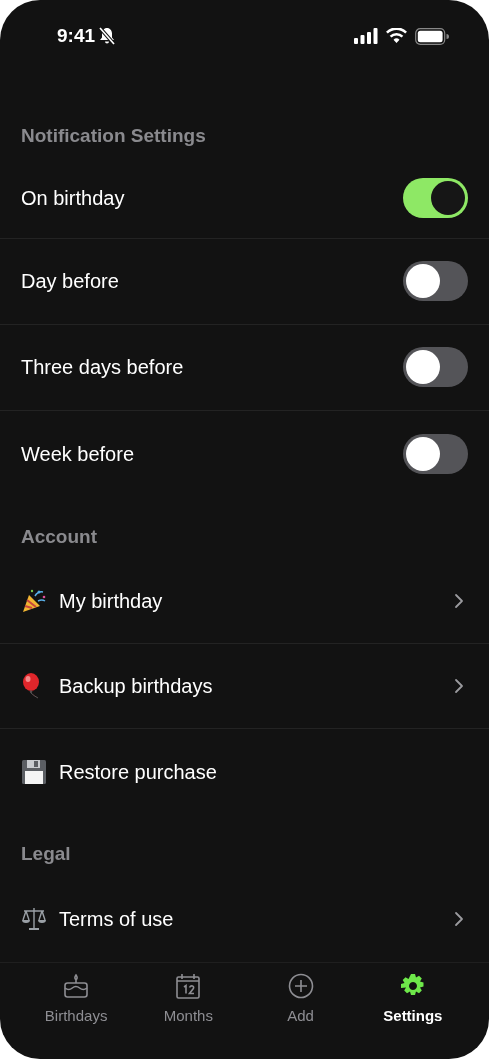 The width and height of the screenshot is (489, 1059). I want to click on calendar-icon, so click(188, 985).